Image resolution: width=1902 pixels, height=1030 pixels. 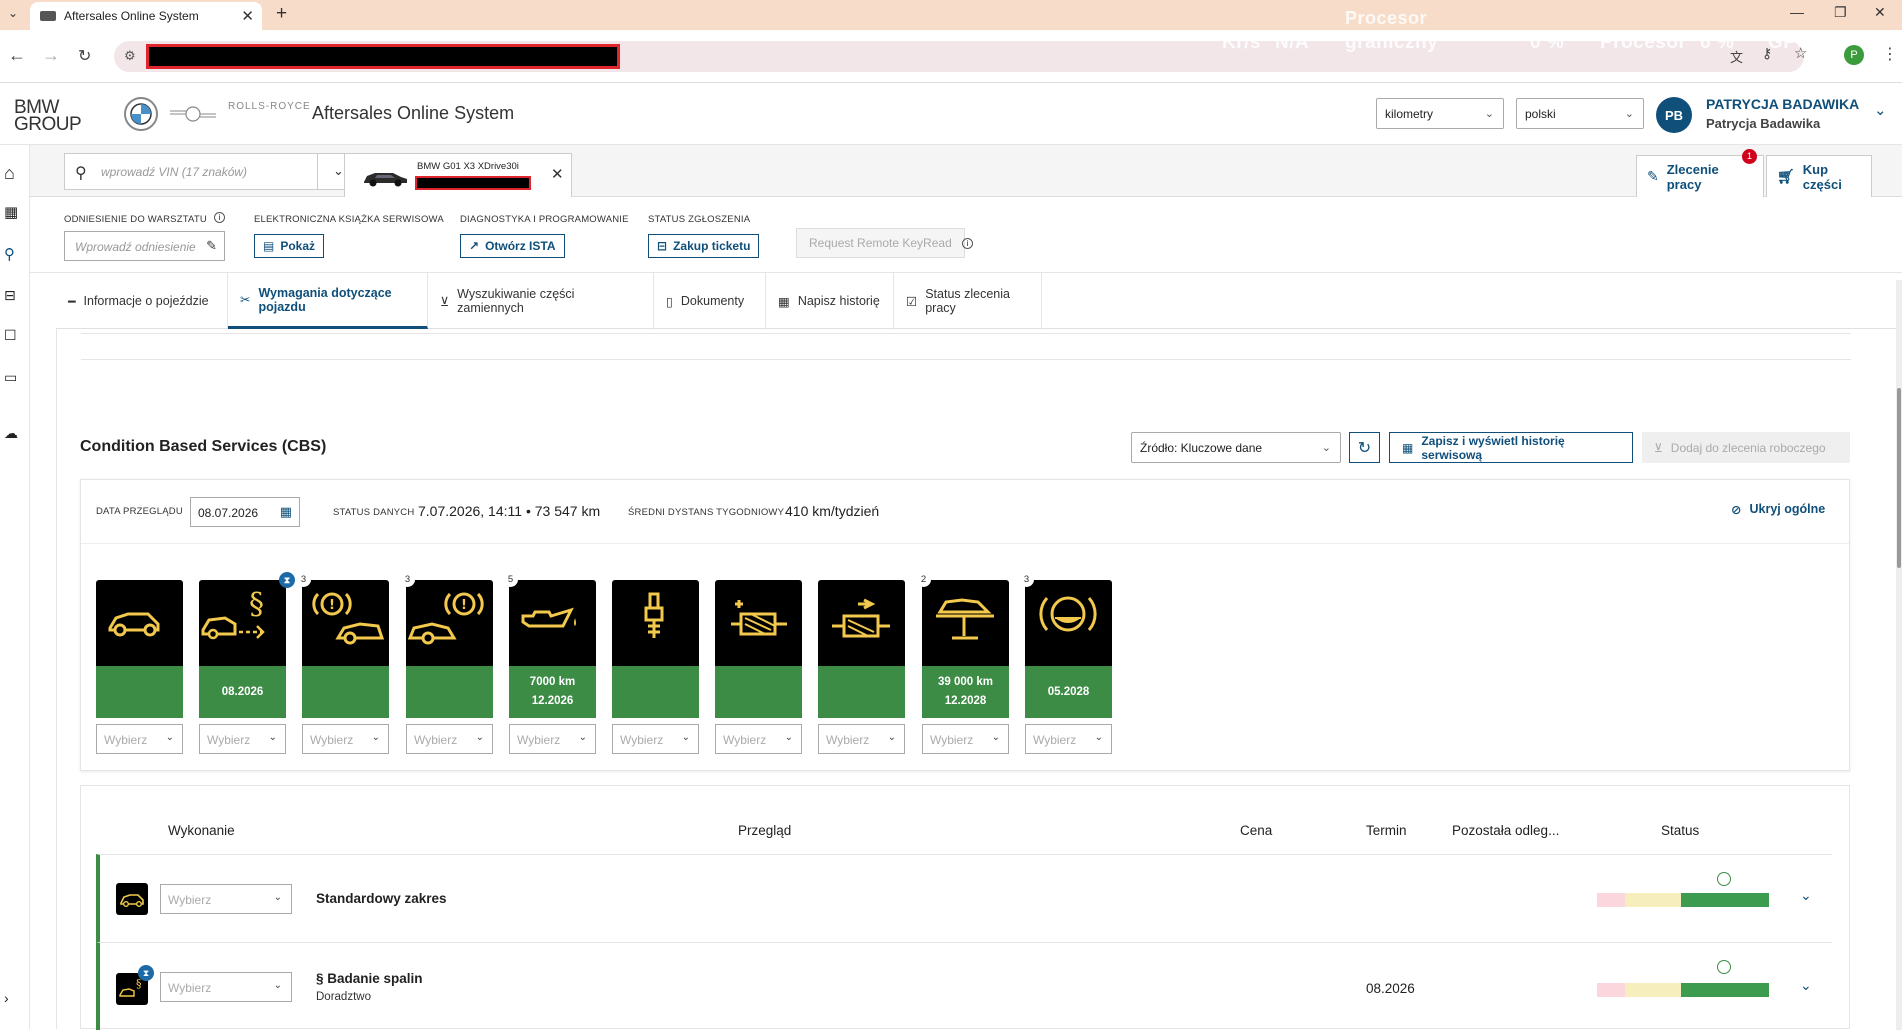 What do you see at coordinates (48, 116) in the screenshot?
I see `bmw-group-logo: BMW GROUP` at bounding box center [48, 116].